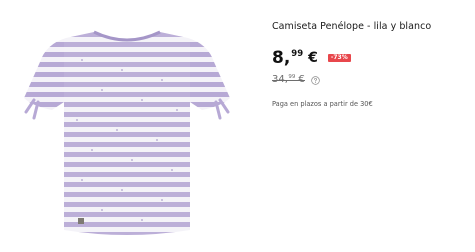 This screenshot has width=475, height=252. I want to click on price-currency: €, so click(313, 58).